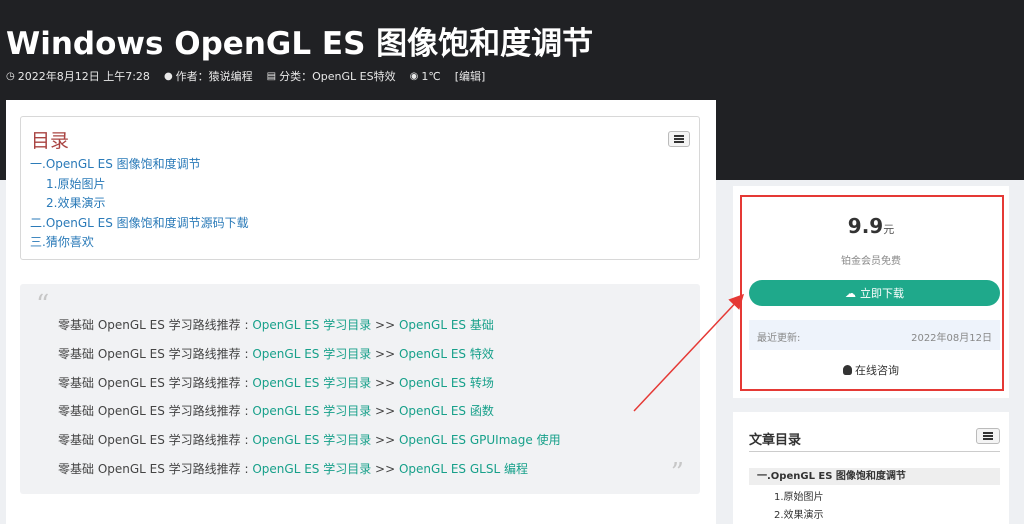 The width and height of the screenshot is (1024, 524). What do you see at coordinates (139, 165) in the screenshot?
I see `toc-item: 一.OpenGL ES 图像饱和度调节` at bounding box center [139, 165].